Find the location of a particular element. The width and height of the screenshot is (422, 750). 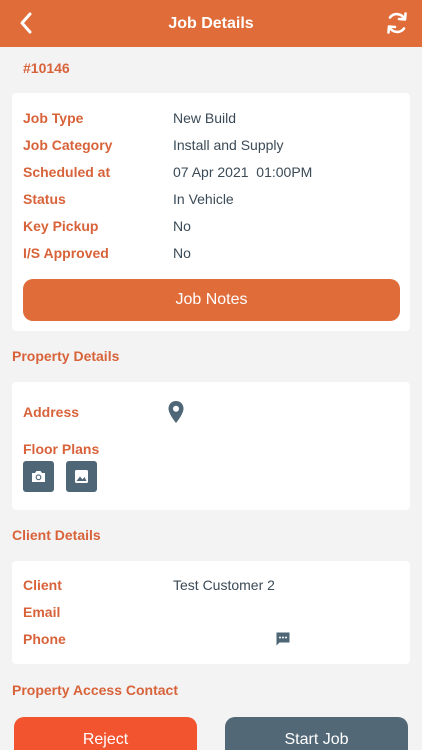

refresh-icon is located at coordinates (397, 23).